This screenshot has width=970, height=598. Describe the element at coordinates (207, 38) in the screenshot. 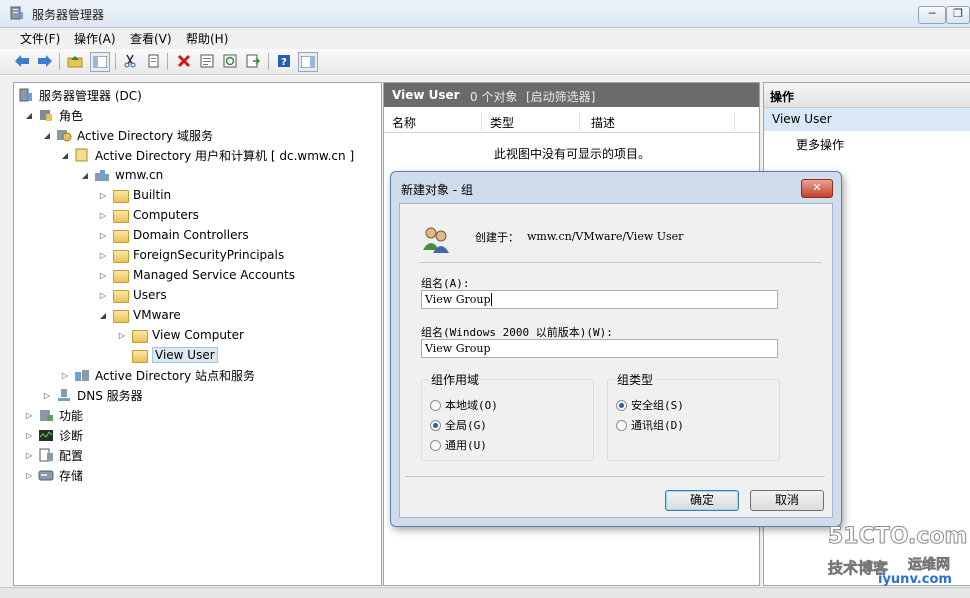

I see `menu-help: 帮助(H)` at that location.